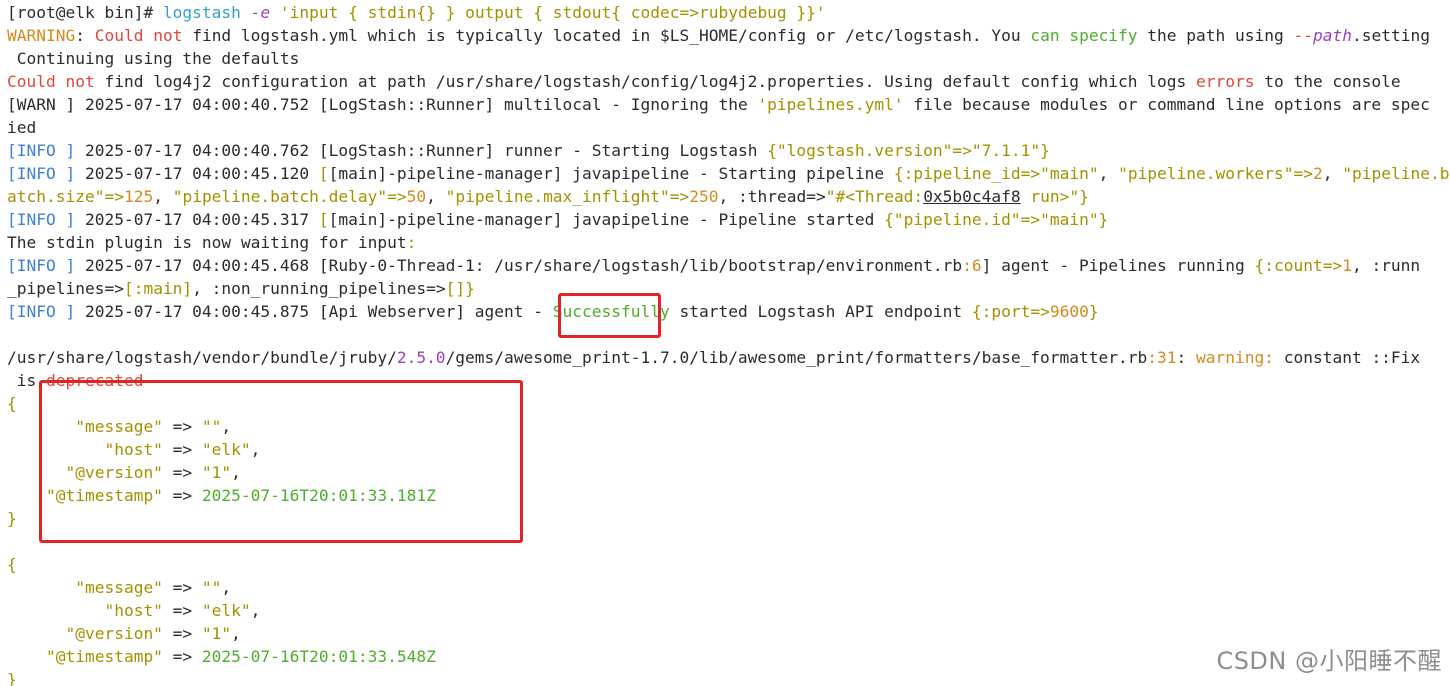 This screenshot has width=1450, height=686. I want to click on terminal-text: , :runn, so click(1386, 265).